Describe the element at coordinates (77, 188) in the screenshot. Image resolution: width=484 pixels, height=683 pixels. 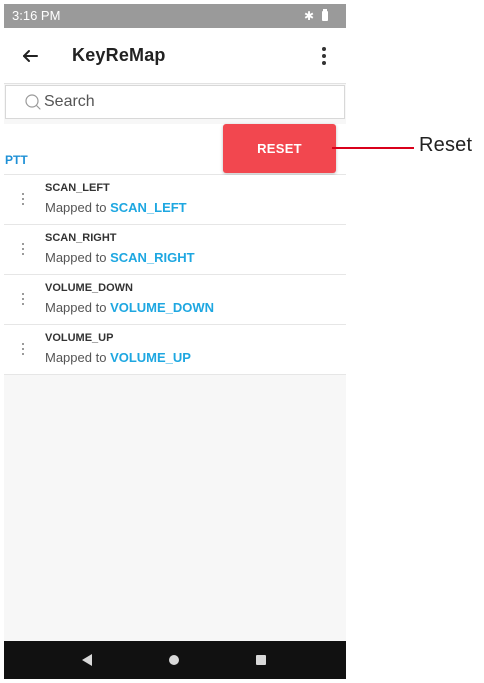
I see `key-name: SCAN_LEFT` at that location.